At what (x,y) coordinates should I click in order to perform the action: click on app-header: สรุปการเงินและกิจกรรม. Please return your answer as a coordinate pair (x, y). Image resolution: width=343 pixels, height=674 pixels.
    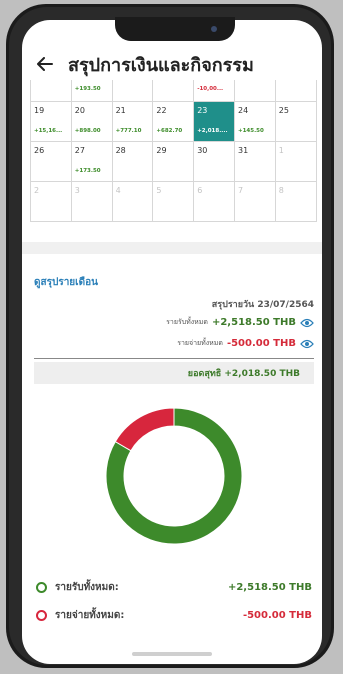
    Looking at the image, I should click on (172, 64).